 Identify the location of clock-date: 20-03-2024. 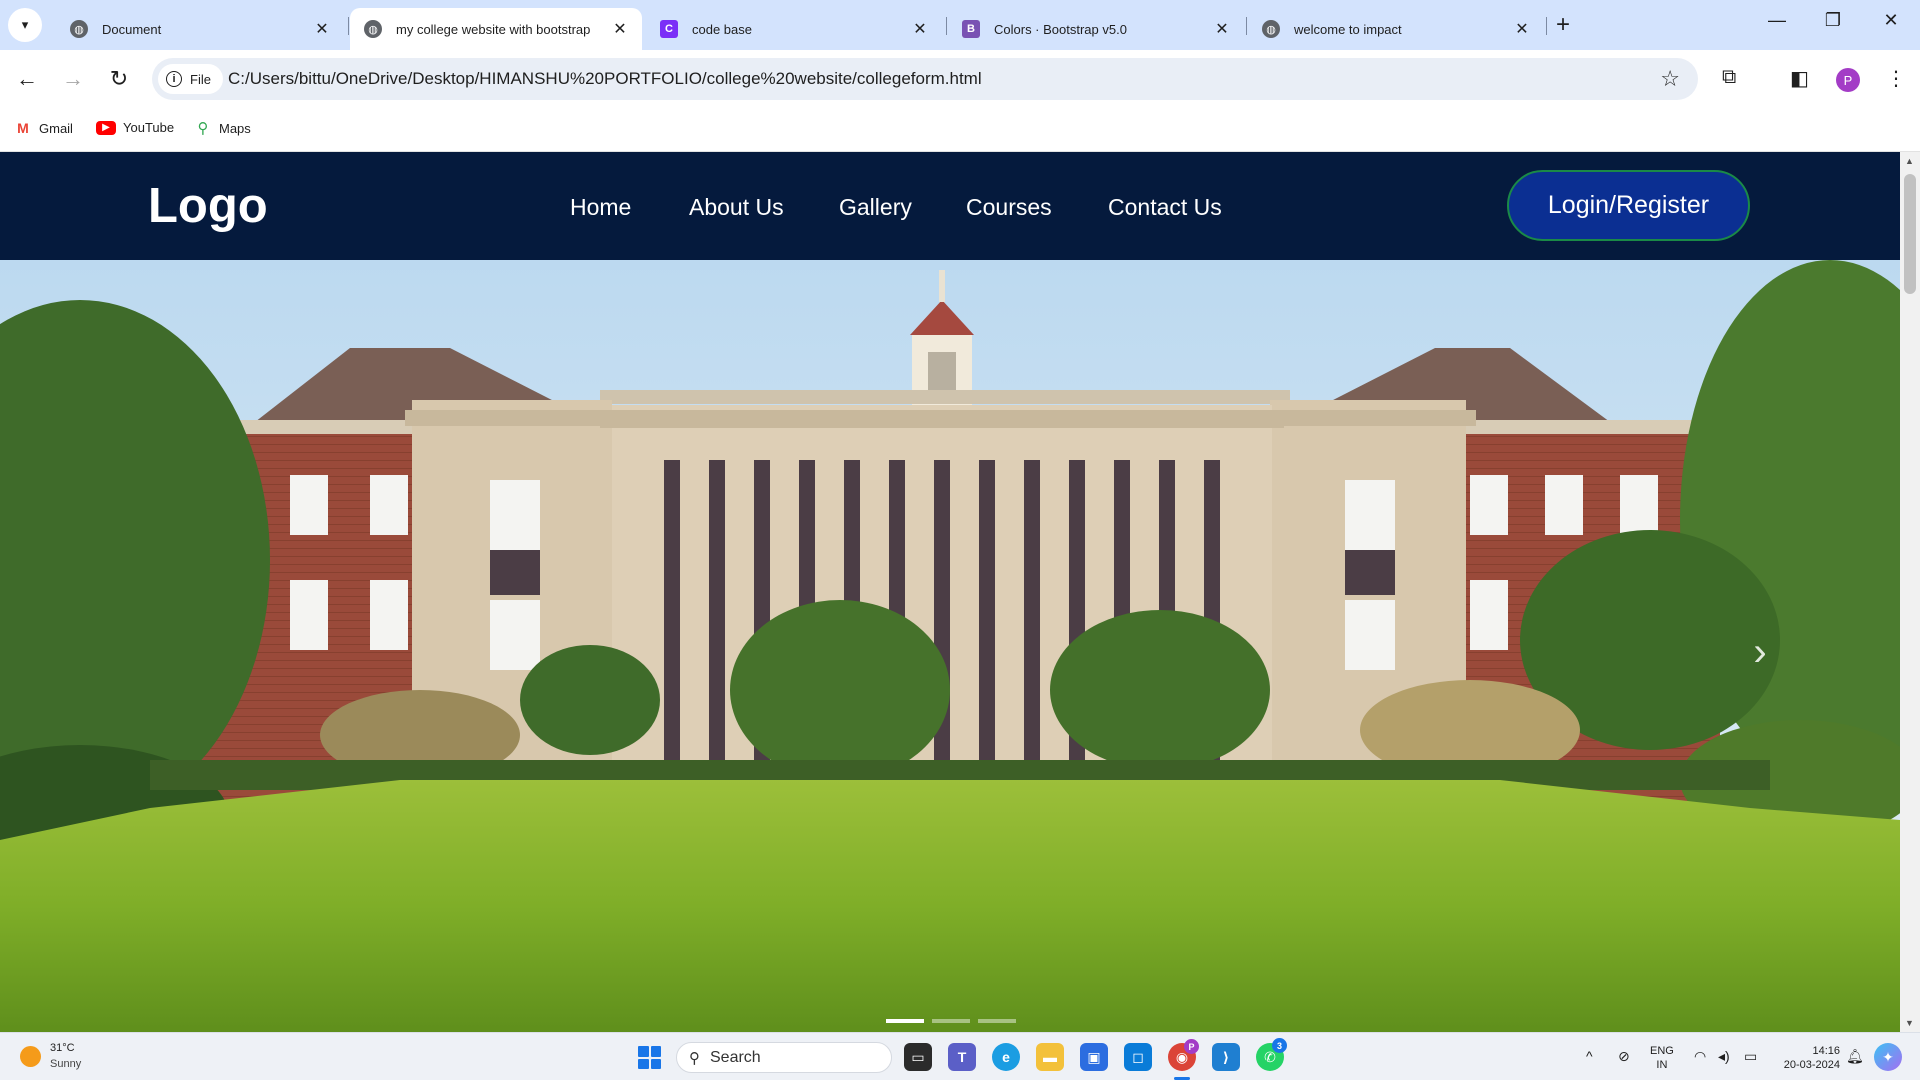
(1811, 1065).